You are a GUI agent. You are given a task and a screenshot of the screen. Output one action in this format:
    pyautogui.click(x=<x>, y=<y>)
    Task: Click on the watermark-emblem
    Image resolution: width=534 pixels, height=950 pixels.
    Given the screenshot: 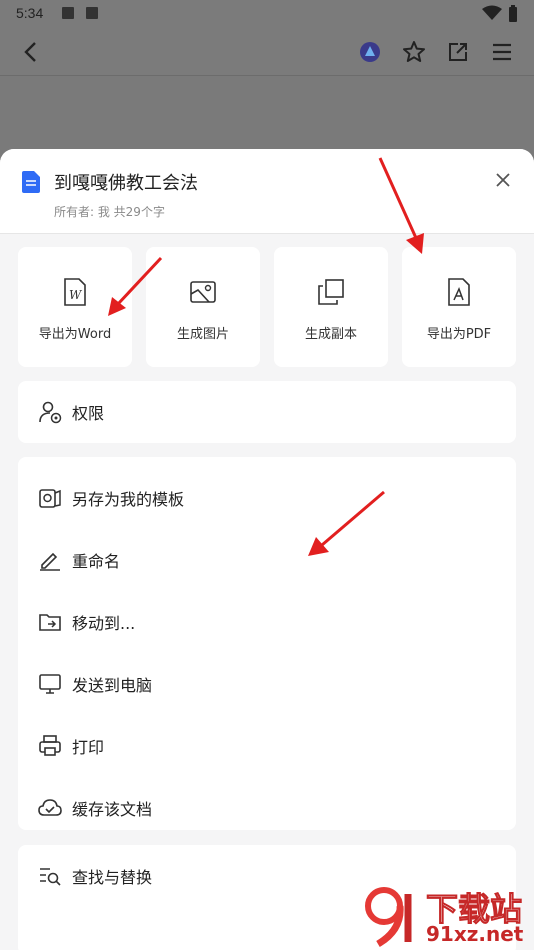 What is the action you would take?
    pyautogui.click(x=388, y=917)
    